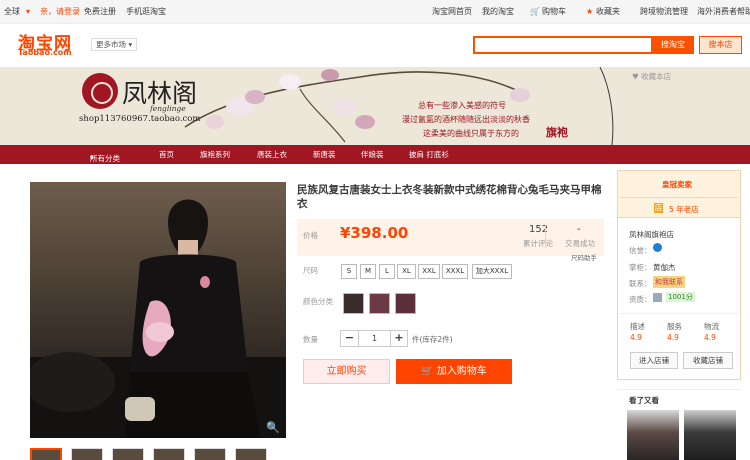 The image size is (750, 460). I want to click on taobao-home-link: 淘宝网首页, so click(452, 12).